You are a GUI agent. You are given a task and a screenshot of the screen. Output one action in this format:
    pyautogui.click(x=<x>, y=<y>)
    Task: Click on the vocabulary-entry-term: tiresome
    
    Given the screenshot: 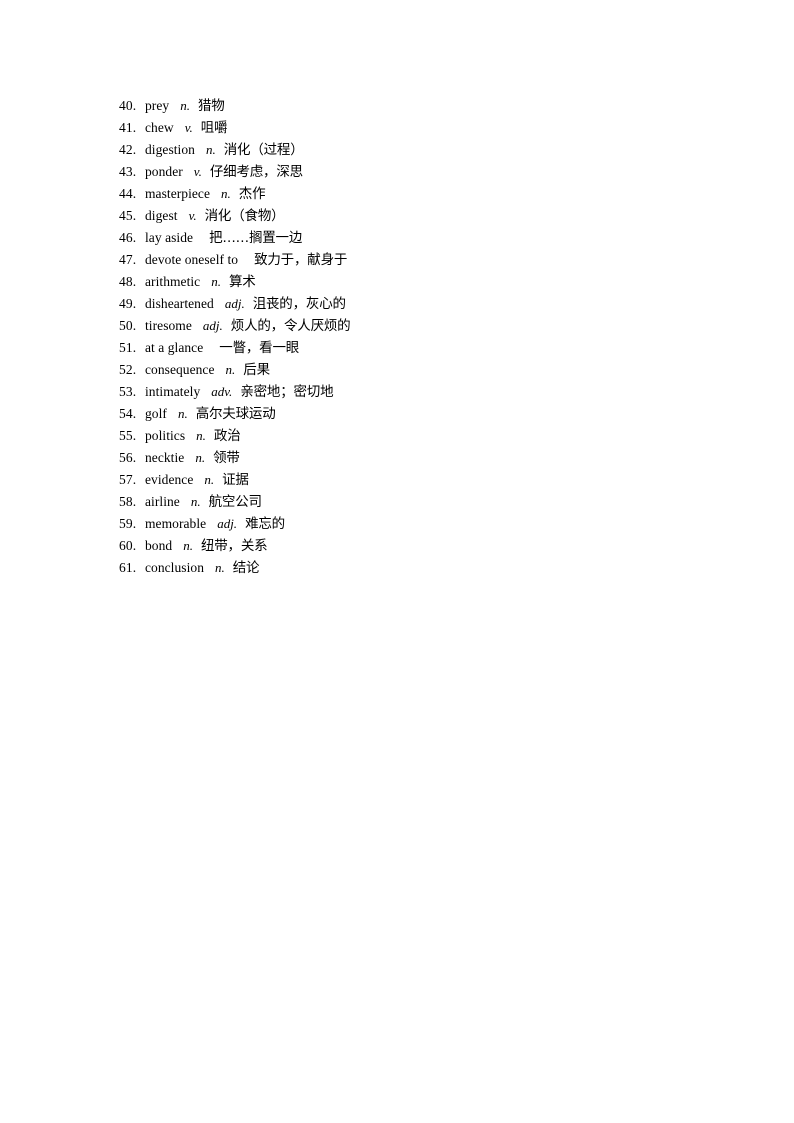 What is the action you would take?
    pyautogui.click(x=168, y=325)
    